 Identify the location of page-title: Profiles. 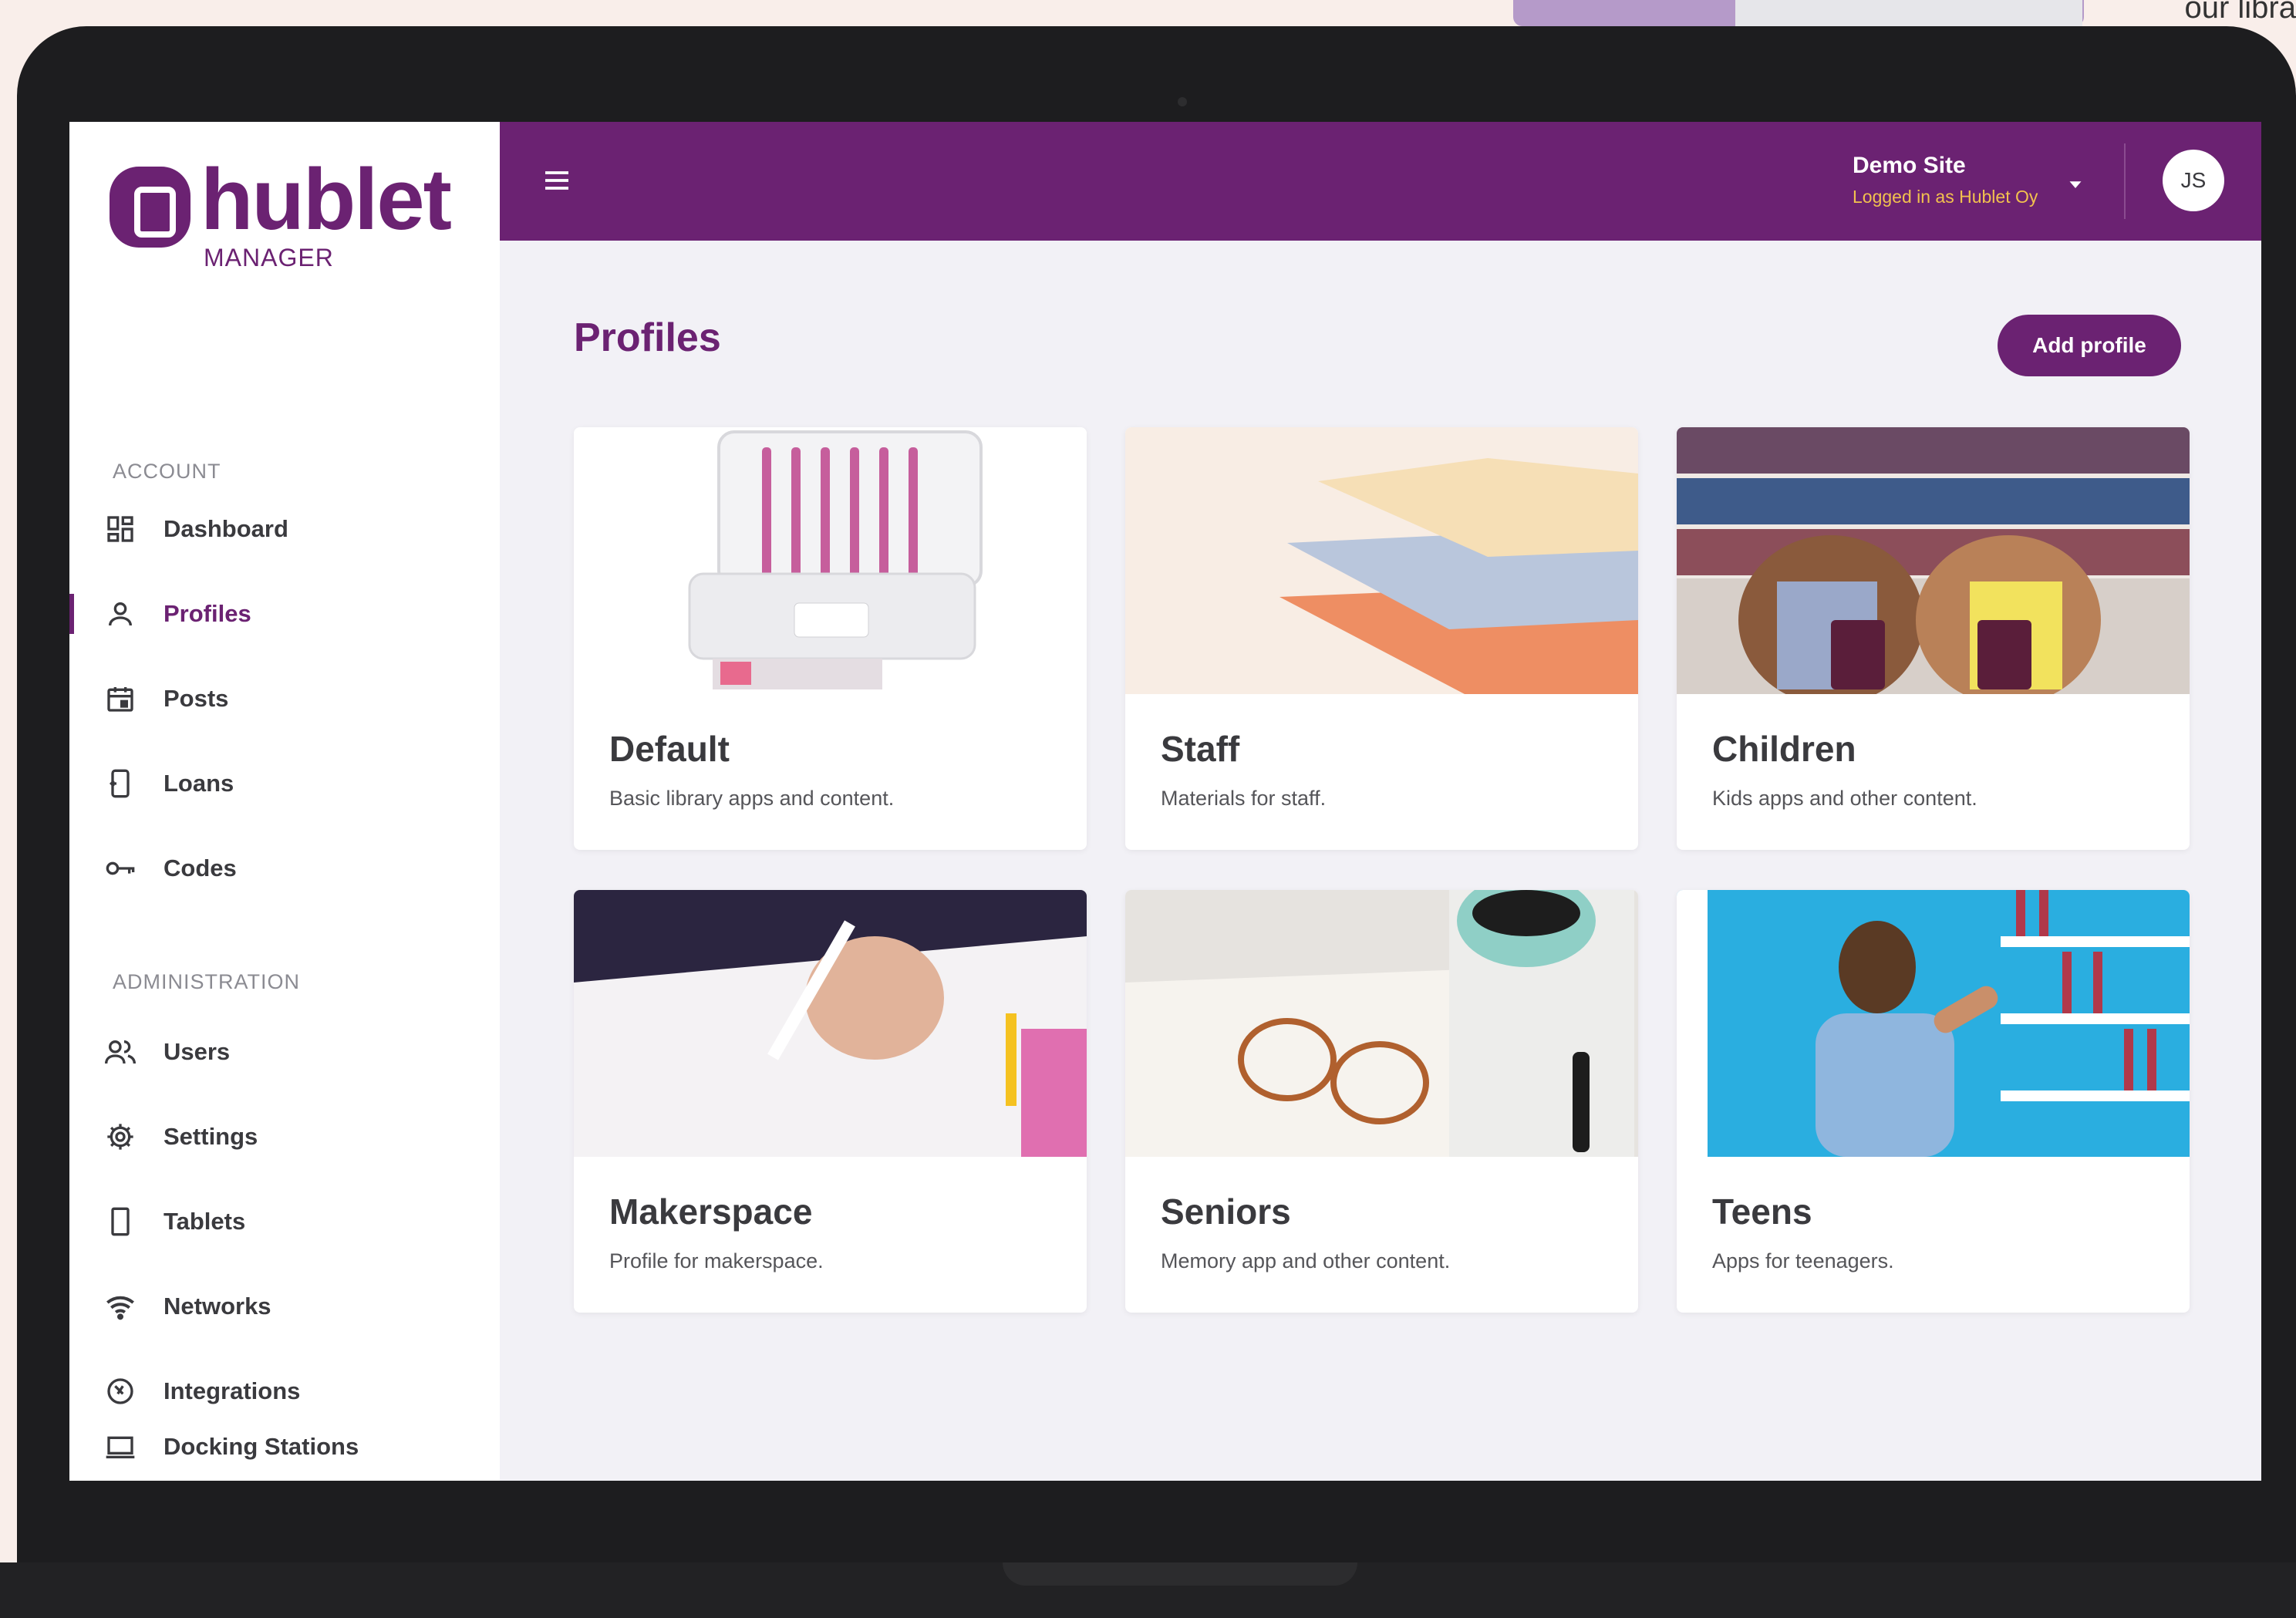
(647, 337).